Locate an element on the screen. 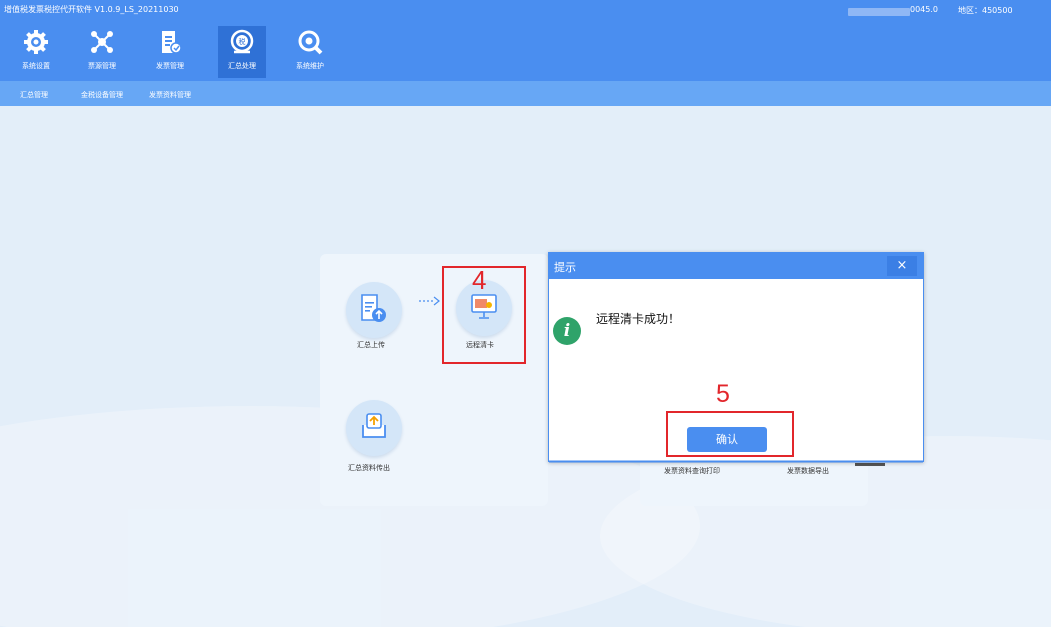  toolbar-invoice-management: 发票管理 is located at coordinates (170, 52).